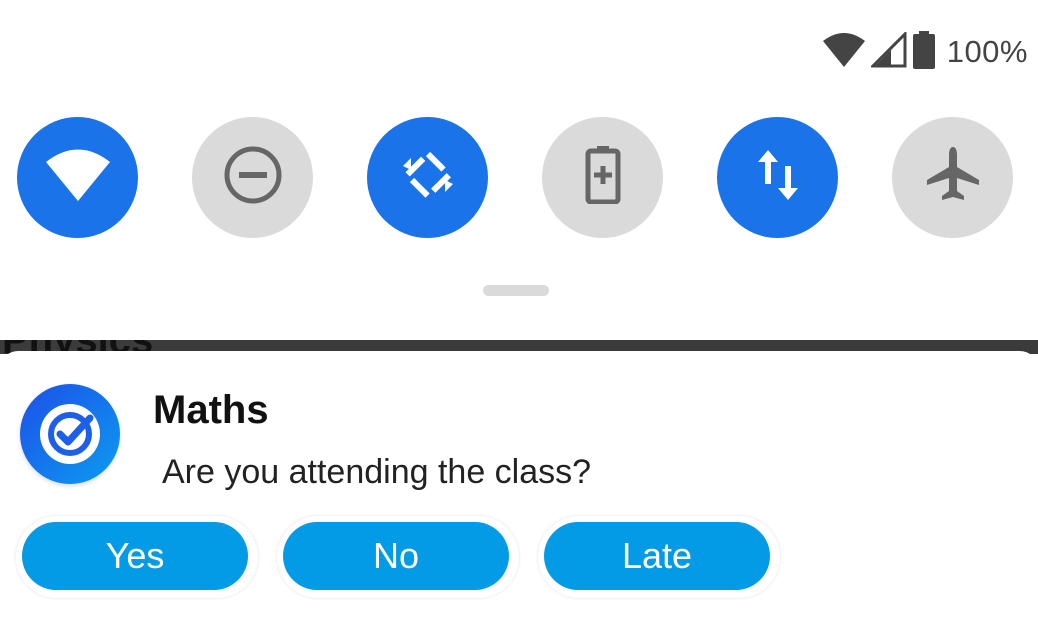  I want to click on action-wrap-late: Late, so click(659, 557).